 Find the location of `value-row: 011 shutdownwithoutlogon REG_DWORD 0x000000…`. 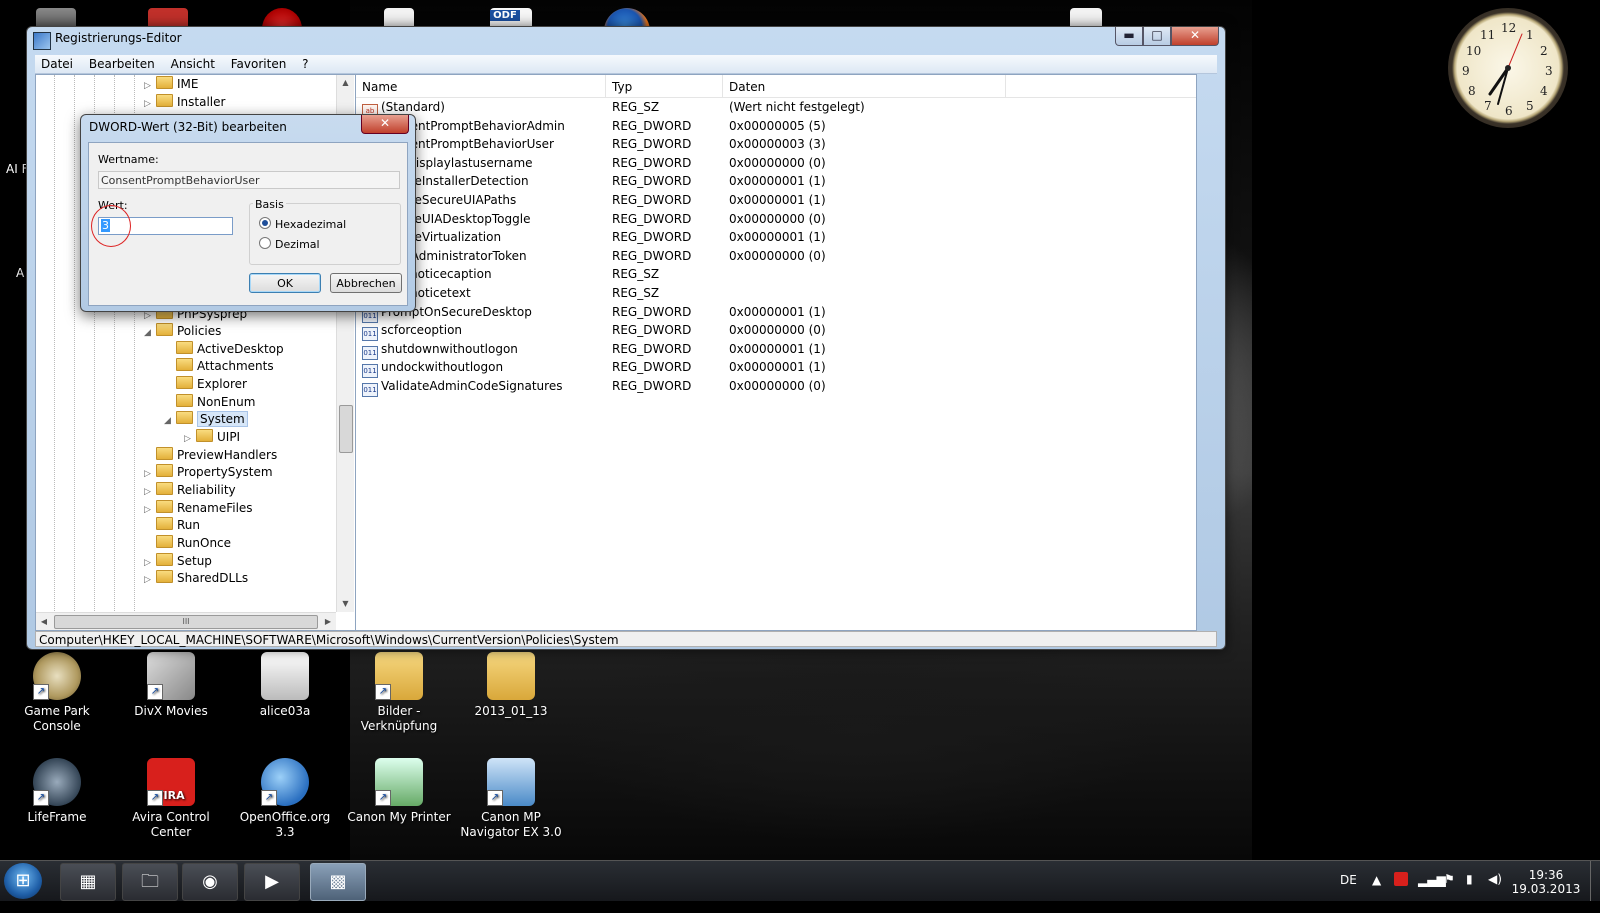

value-row: 011 shutdownwithoutlogon REG_DWORD 0x000000… is located at coordinates (776, 350).